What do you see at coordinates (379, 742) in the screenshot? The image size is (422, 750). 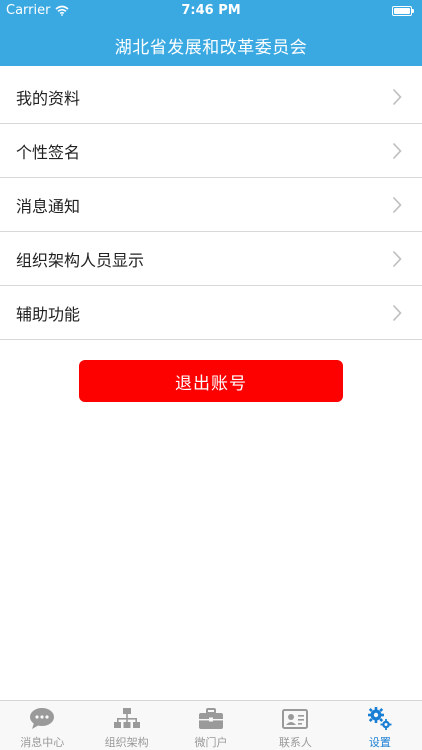 I see `tab-label: 设置` at bounding box center [379, 742].